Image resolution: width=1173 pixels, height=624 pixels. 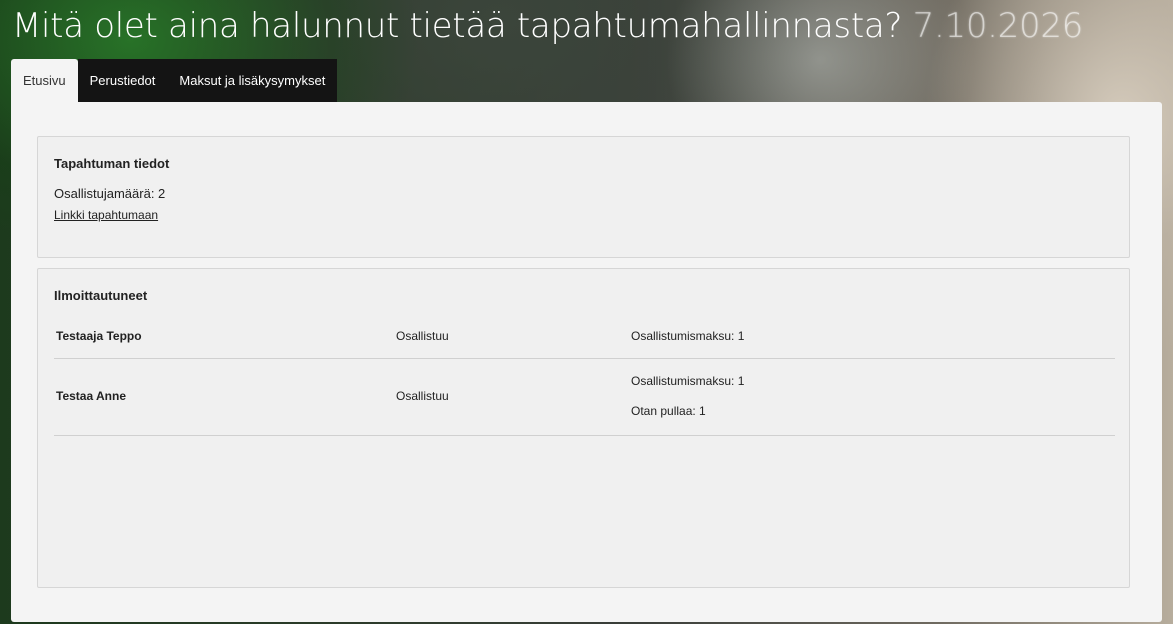 What do you see at coordinates (99, 336) in the screenshot?
I see `registrant-name: Testaaja Teppo` at bounding box center [99, 336].